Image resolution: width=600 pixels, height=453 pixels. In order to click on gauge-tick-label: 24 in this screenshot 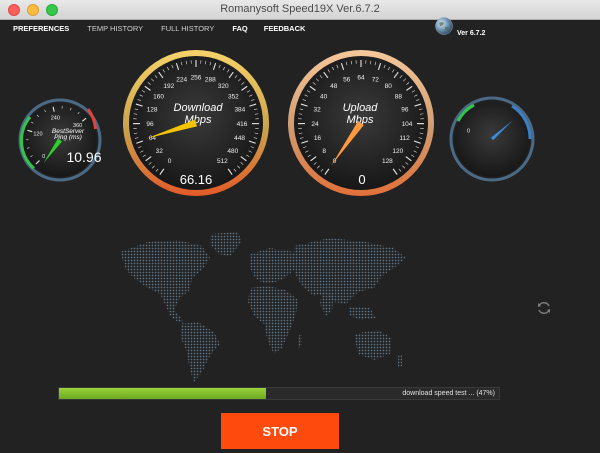, I will do `click(315, 124)`.